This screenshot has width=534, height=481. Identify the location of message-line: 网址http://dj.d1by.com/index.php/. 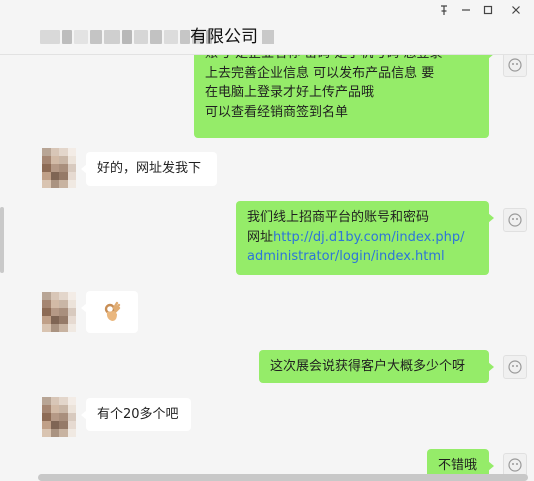
(363, 238).